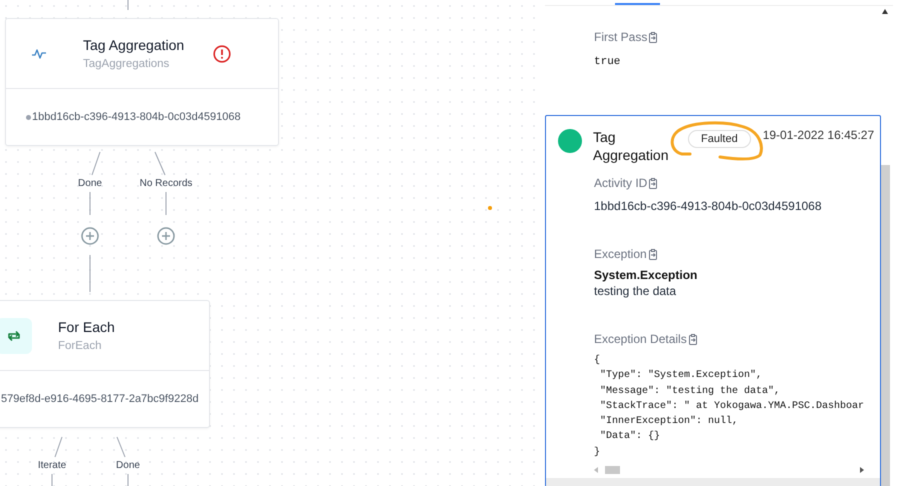 This screenshot has height=486, width=901. I want to click on outcome-label: Iterate, so click(52, 465).